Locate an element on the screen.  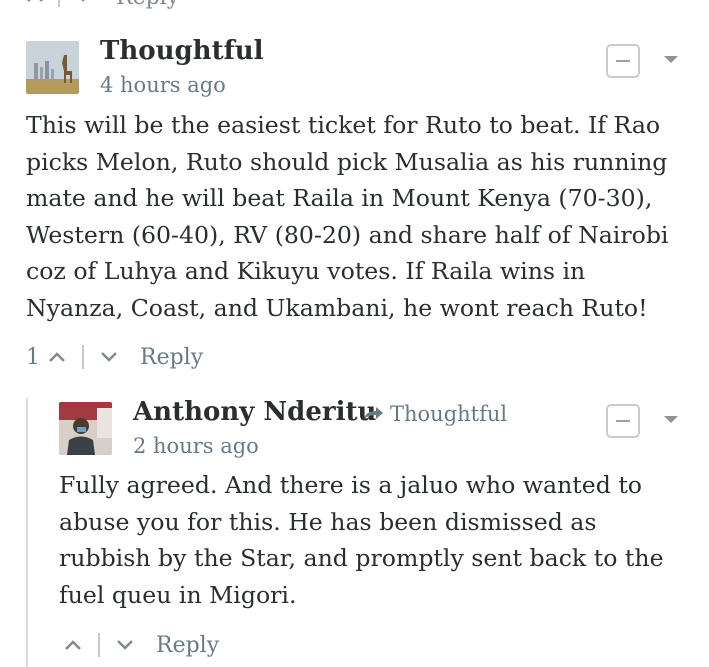
comment-author: Anthony Nderitu is located at coordinates (254, 412).